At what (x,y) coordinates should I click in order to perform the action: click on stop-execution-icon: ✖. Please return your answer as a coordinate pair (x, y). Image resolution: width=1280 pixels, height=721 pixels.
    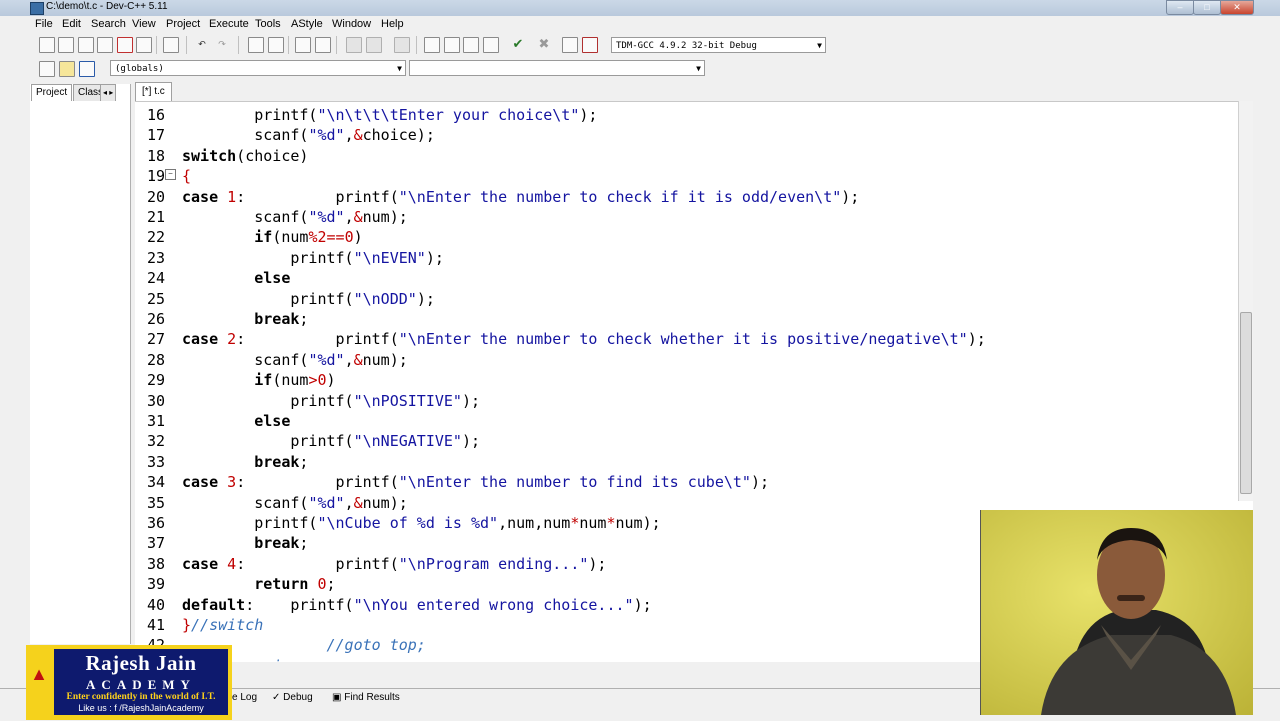
    Looking at the image, I should click on (544, 44).